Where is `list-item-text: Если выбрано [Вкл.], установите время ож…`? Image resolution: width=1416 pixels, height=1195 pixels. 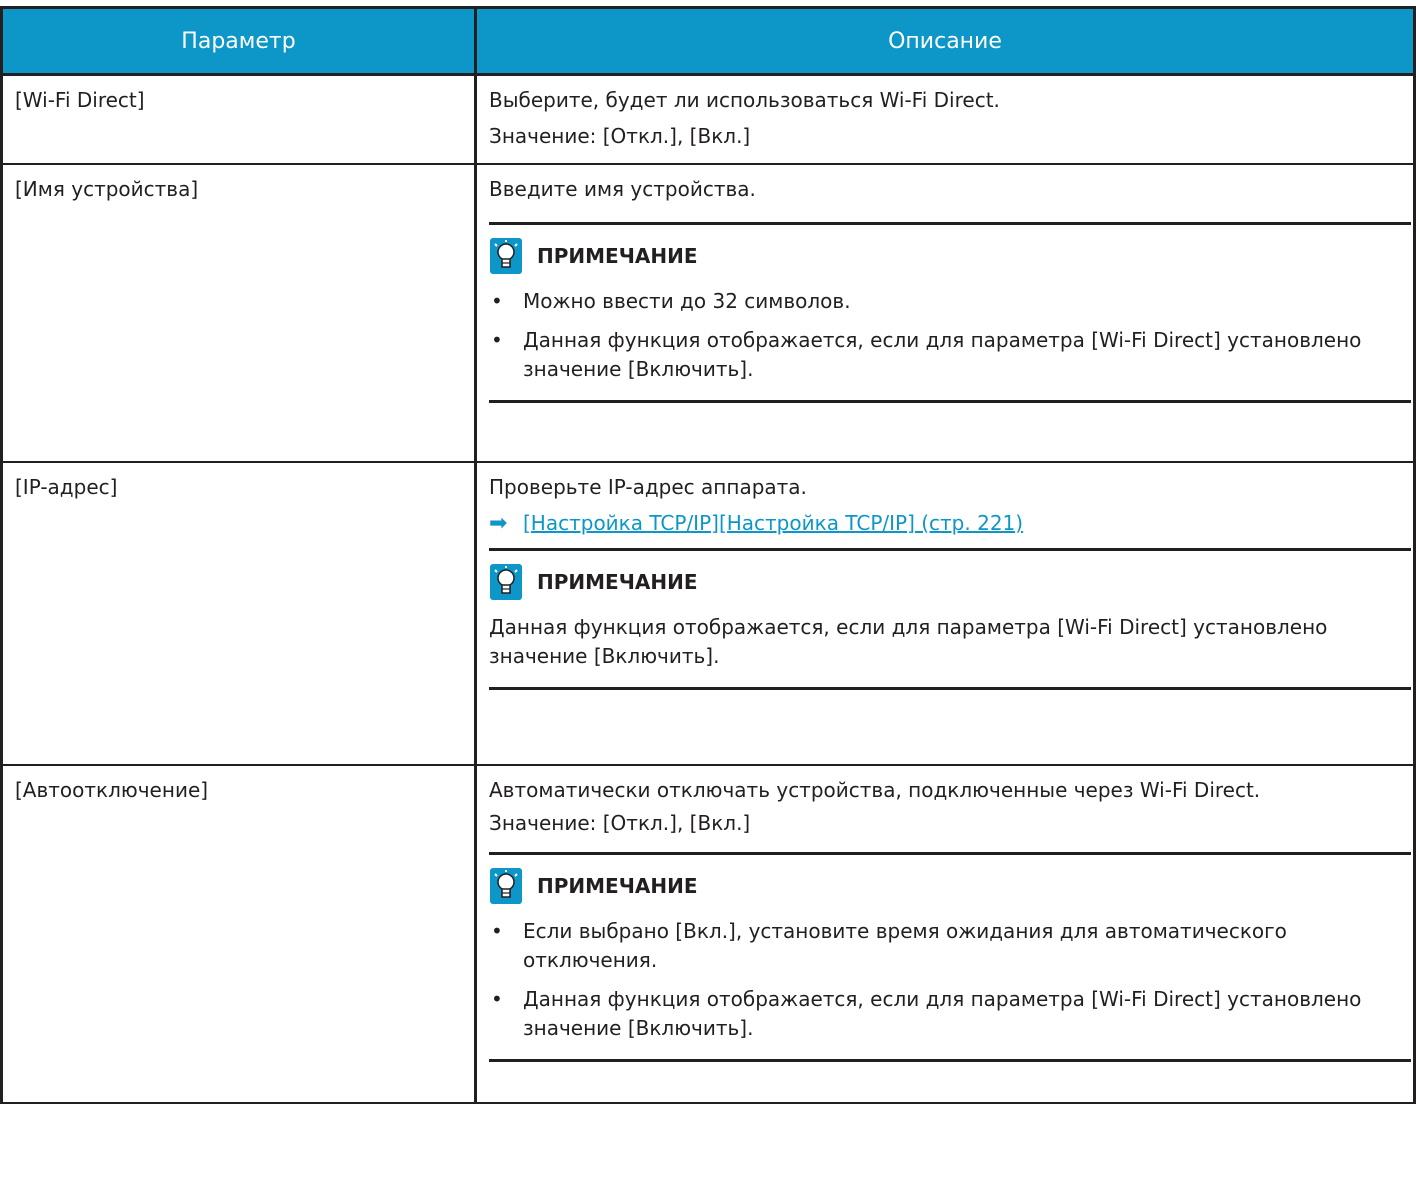
list-item-text: Если выбрано [Вкл.], установите время ож… is located at coordinates (905, 945).